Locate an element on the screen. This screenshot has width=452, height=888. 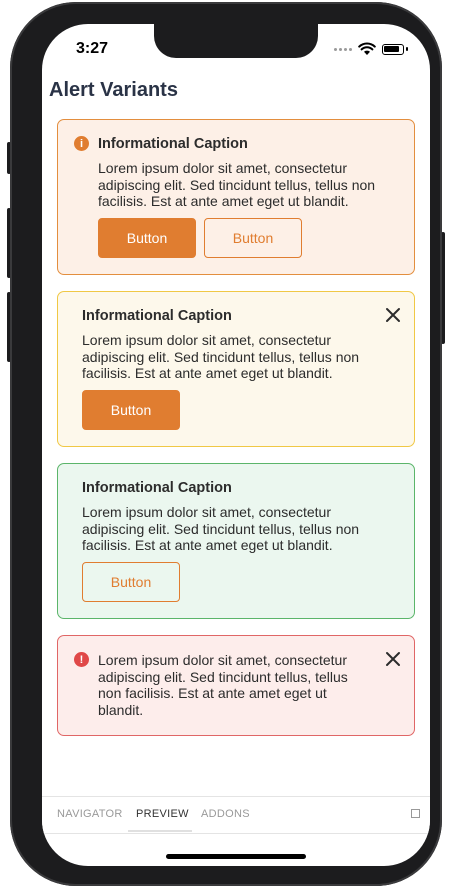
status-icons is located at coordinates (371, 49).